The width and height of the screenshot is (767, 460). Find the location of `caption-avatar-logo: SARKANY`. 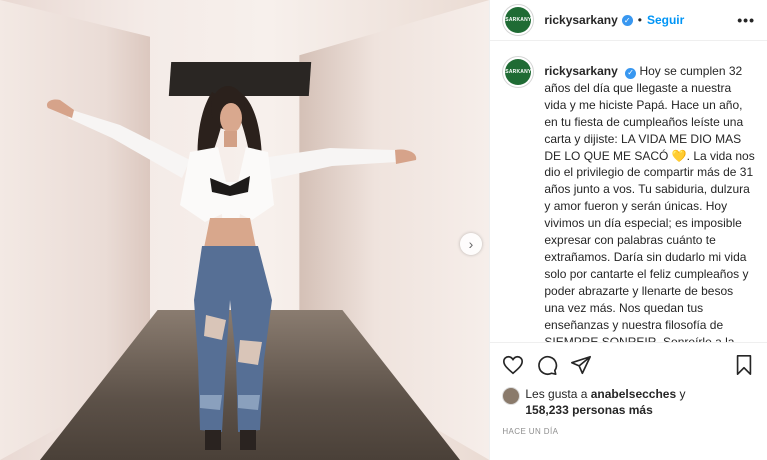

caption-avatar-logo: SARKANY is located at coordinates (518, 72).